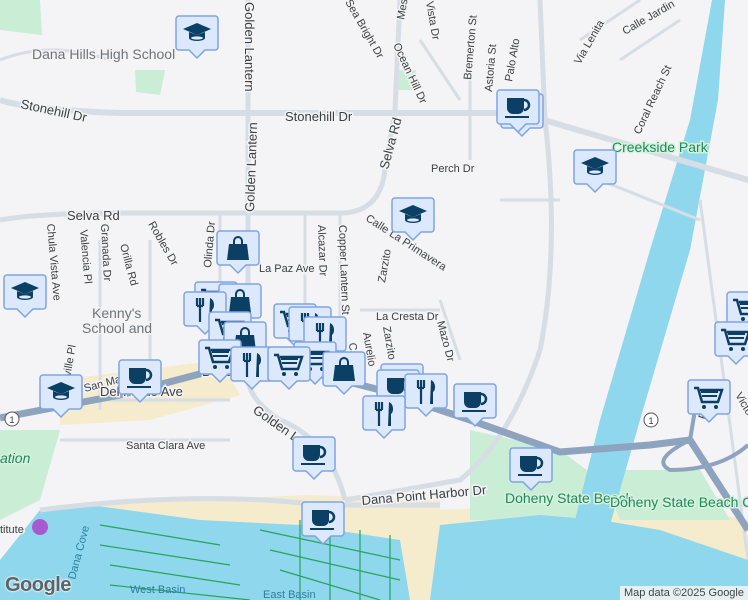 This screenshot has height=600, width=748. Describe the element at coordinates (38, 585) in the screenshot. I see `google-logo: Google` at that location.